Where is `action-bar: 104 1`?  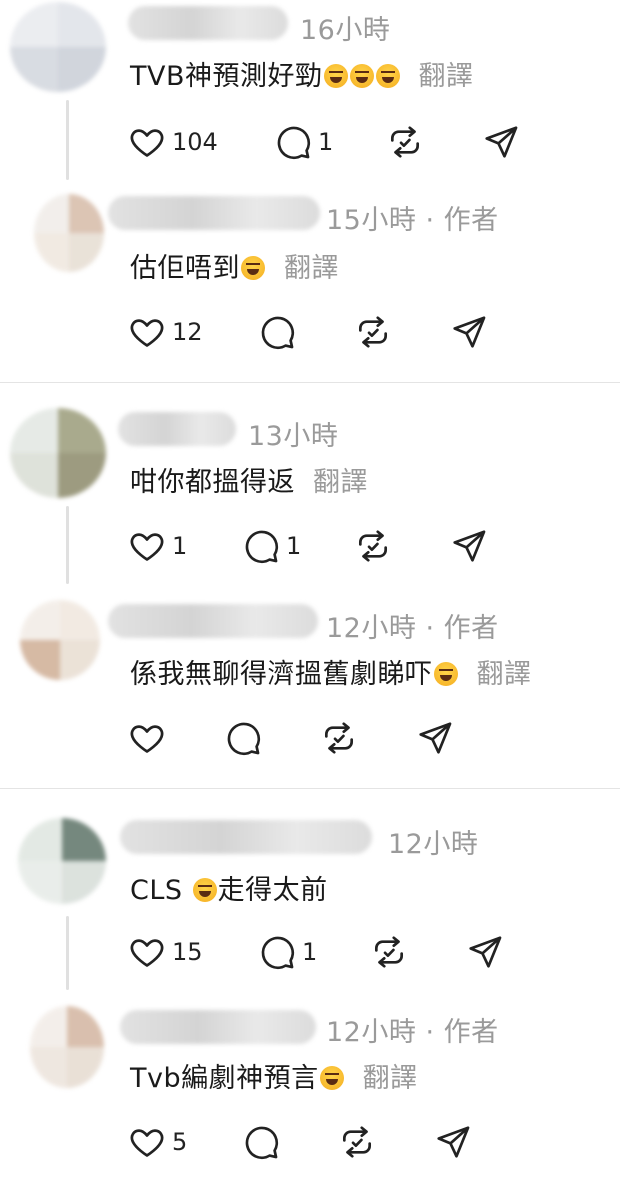
action-bar: 104 1 is located at coordinates (328, 142).